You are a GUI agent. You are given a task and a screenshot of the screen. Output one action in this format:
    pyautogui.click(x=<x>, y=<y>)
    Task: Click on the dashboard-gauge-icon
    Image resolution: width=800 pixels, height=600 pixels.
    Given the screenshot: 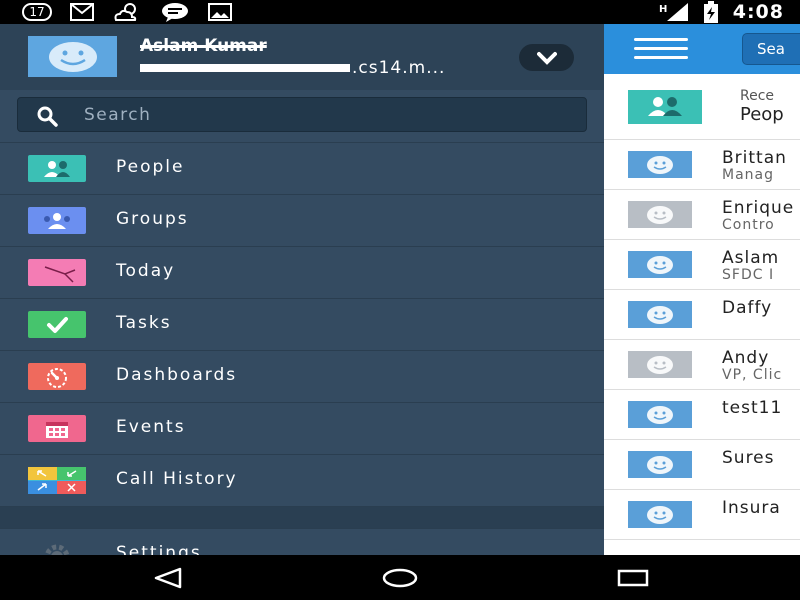 What is the action you would take?
    pyautogui.click(x=57, y=376)
    